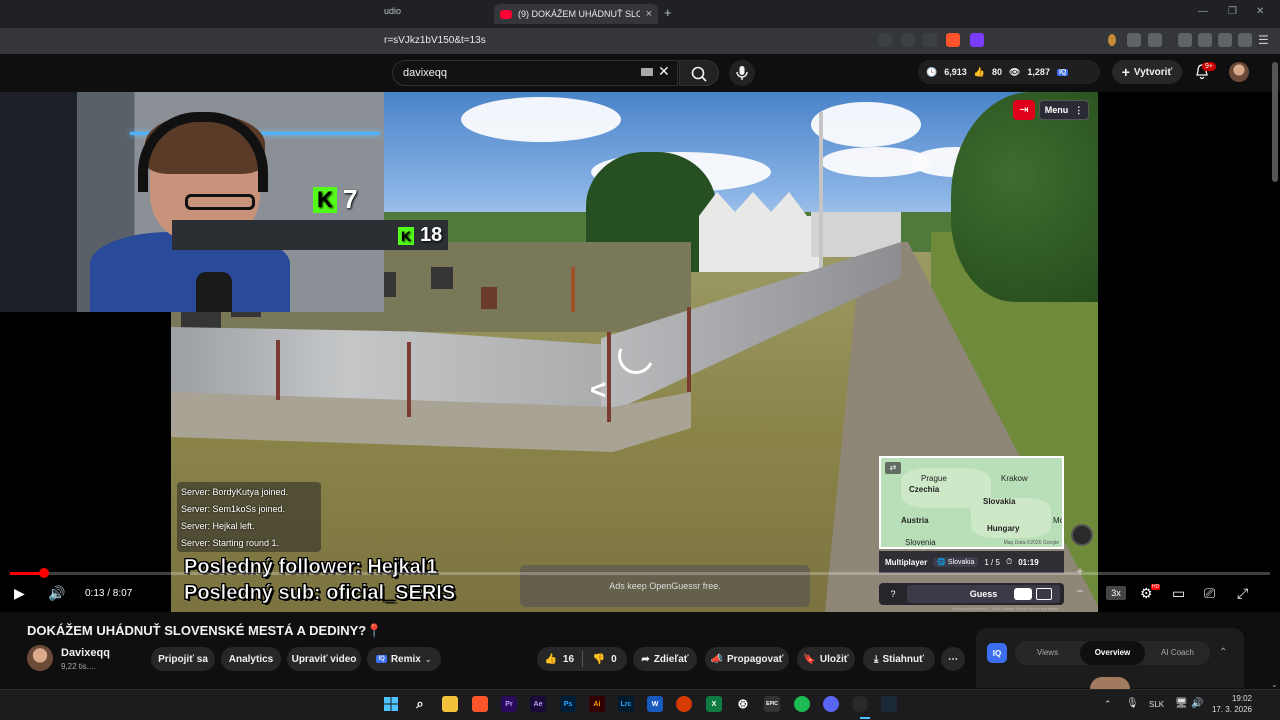 The width and height of the screenshot is (1280, 720). Describe the element at coordinates (1177, 653) in the screenshot. I see `tab-ai-coach: AI Coach` at that location.